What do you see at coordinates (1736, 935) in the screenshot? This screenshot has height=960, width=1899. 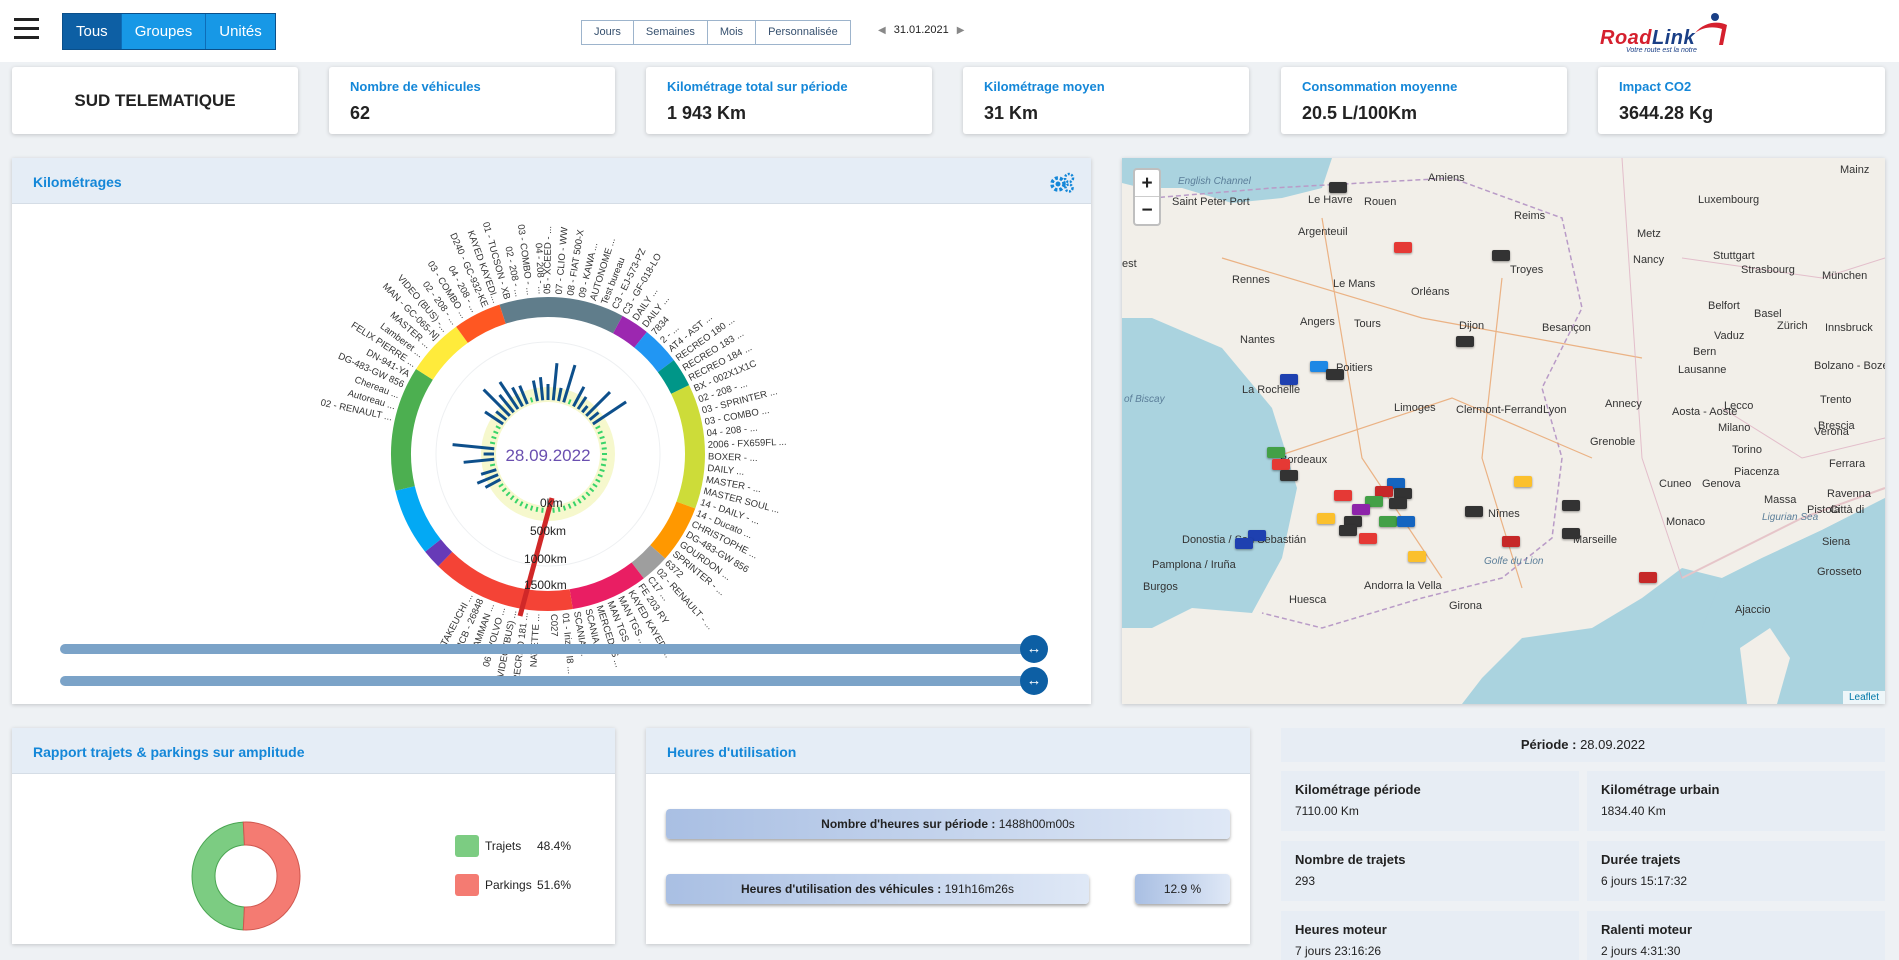 I see `stat-engine-idle: Ralenti moteur 2 jours 4:31:30` at bounding box center [1736, 935].